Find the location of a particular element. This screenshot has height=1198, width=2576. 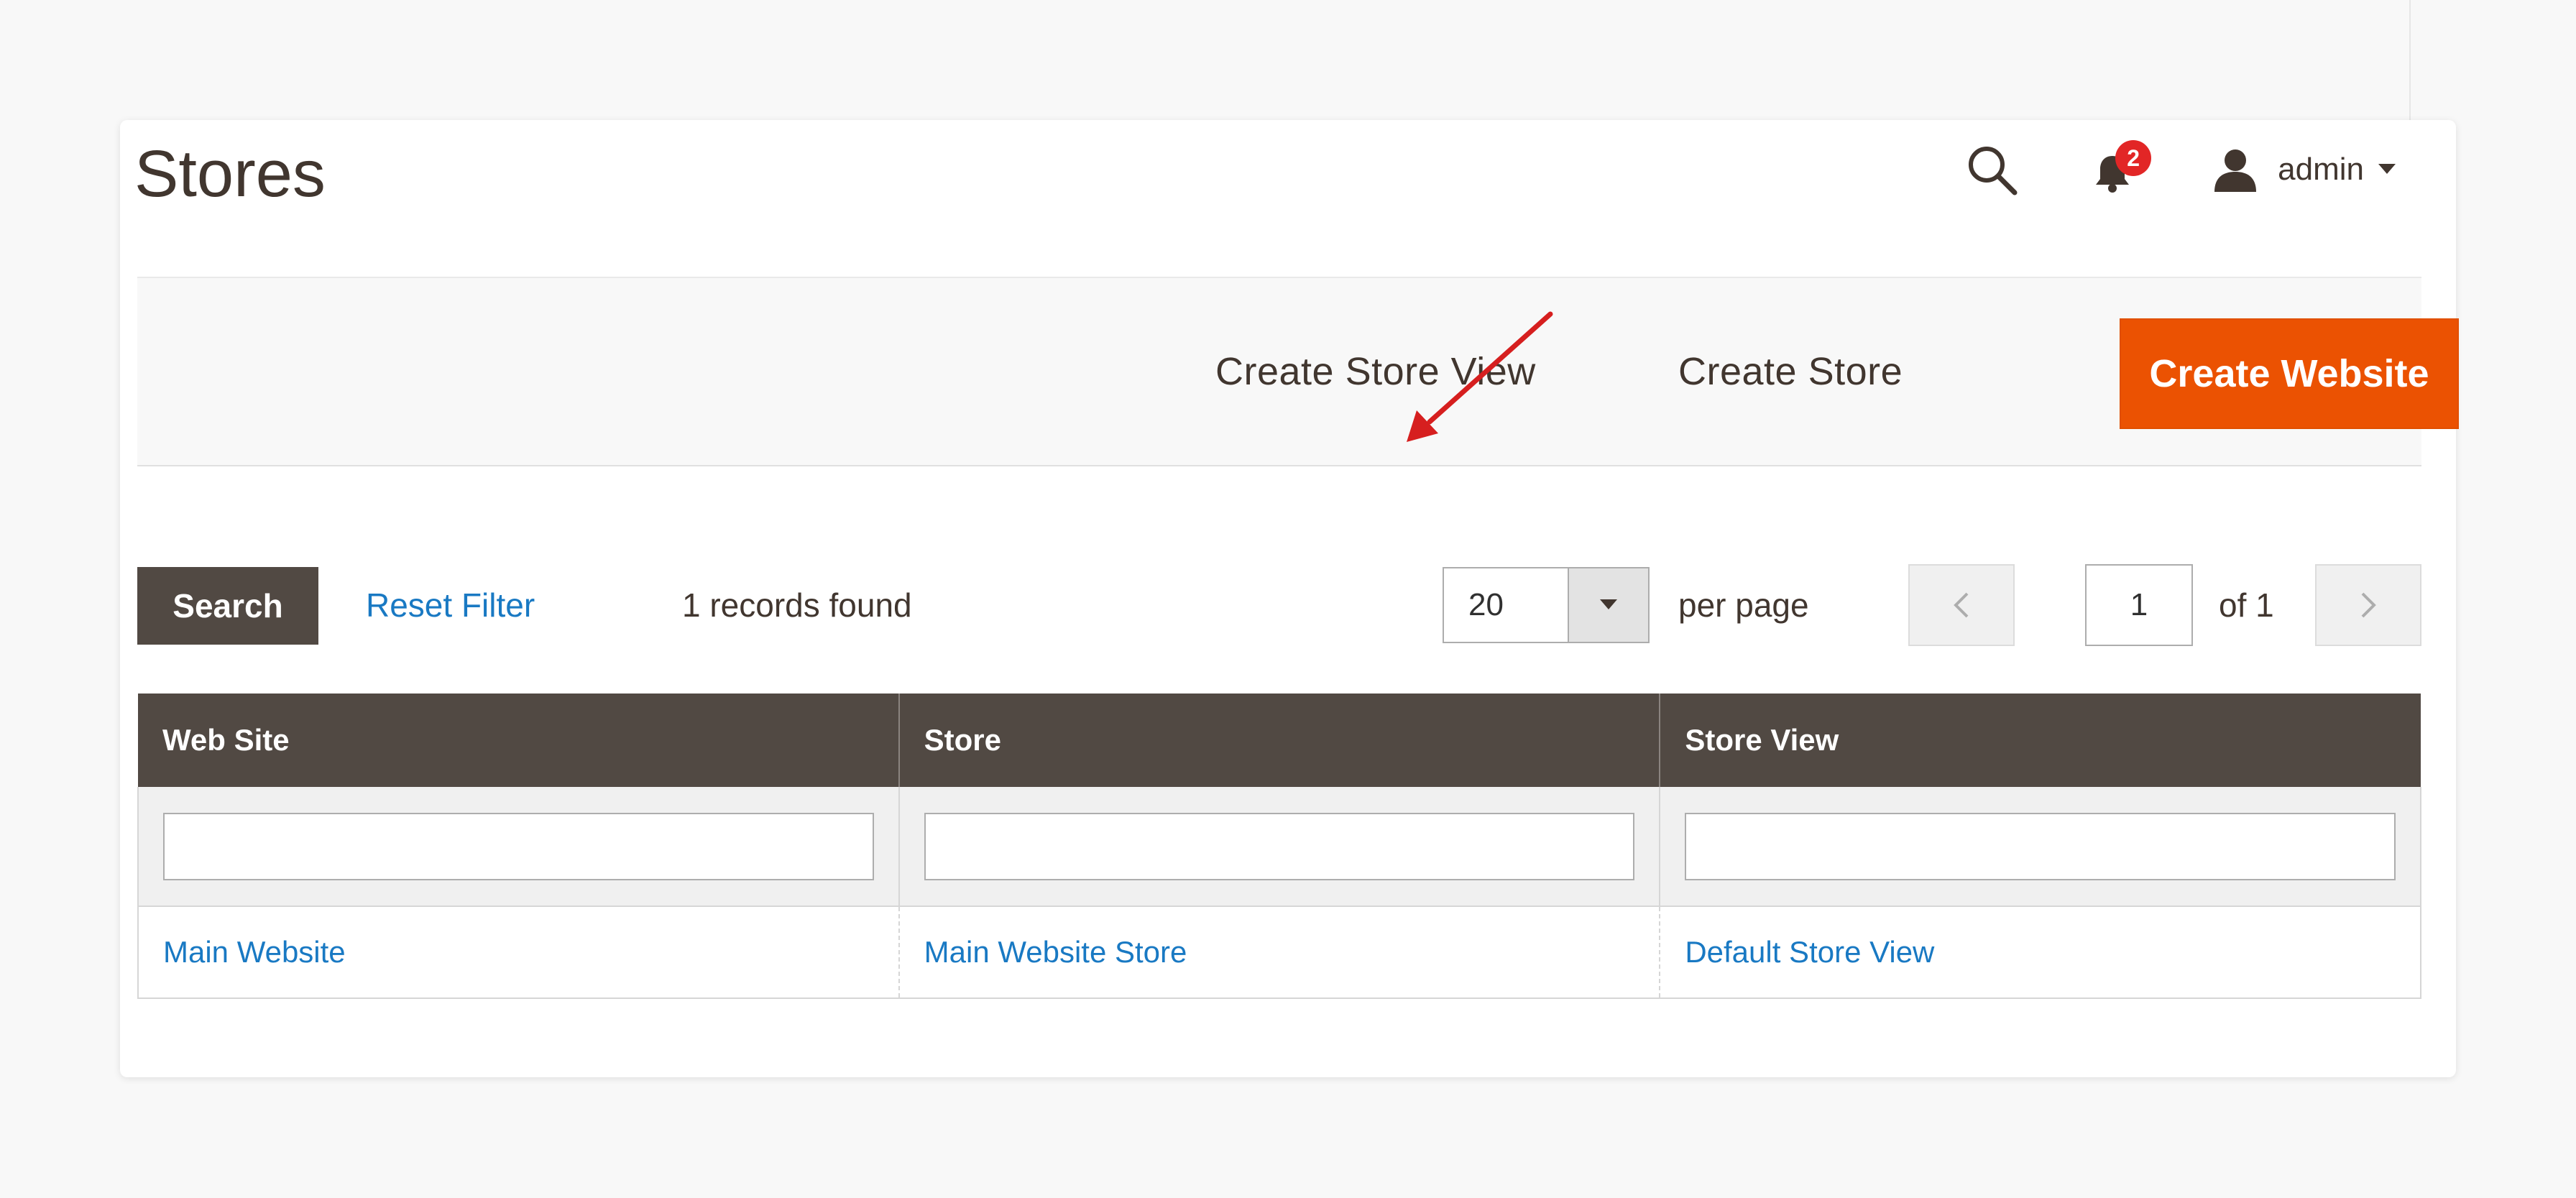

page-total-label: of 1 is located at coordinates (2246, 605).